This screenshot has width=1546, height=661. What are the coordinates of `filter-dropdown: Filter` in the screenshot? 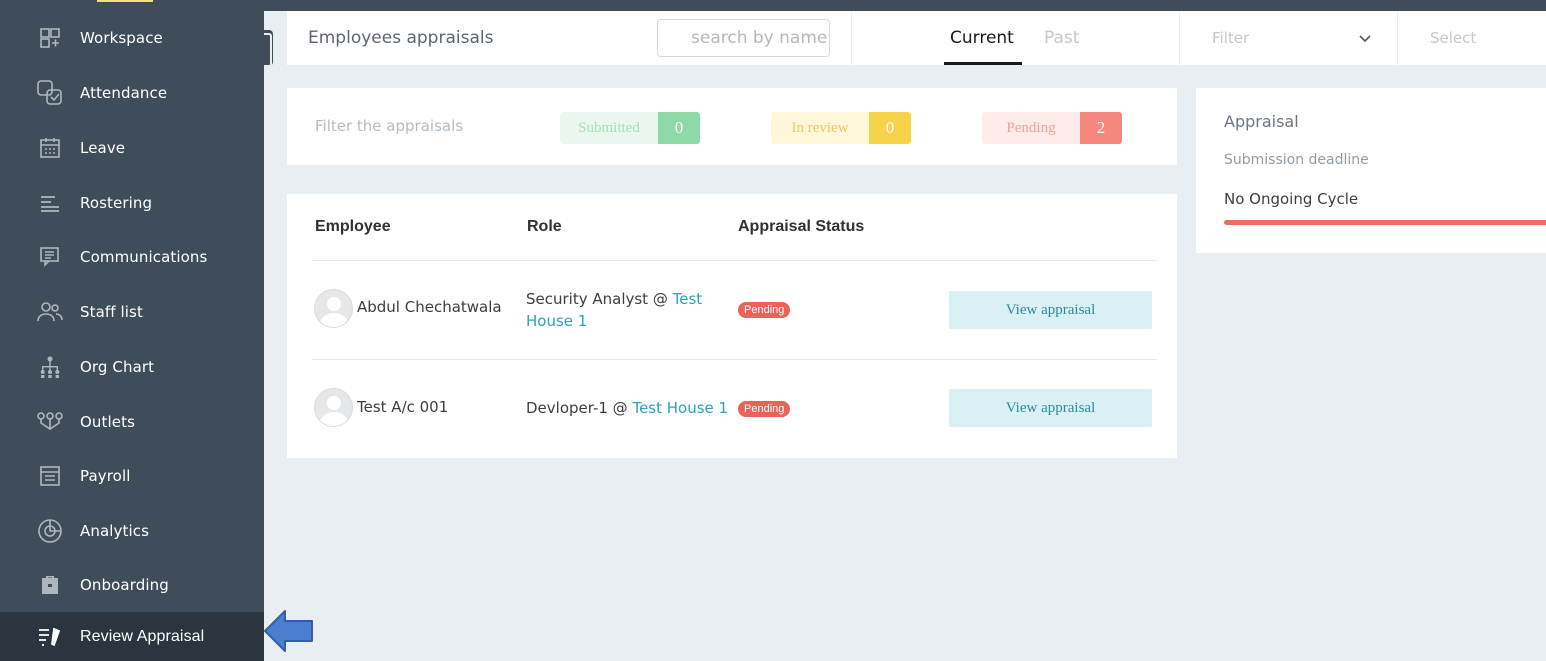 It's located at (1230, 38).